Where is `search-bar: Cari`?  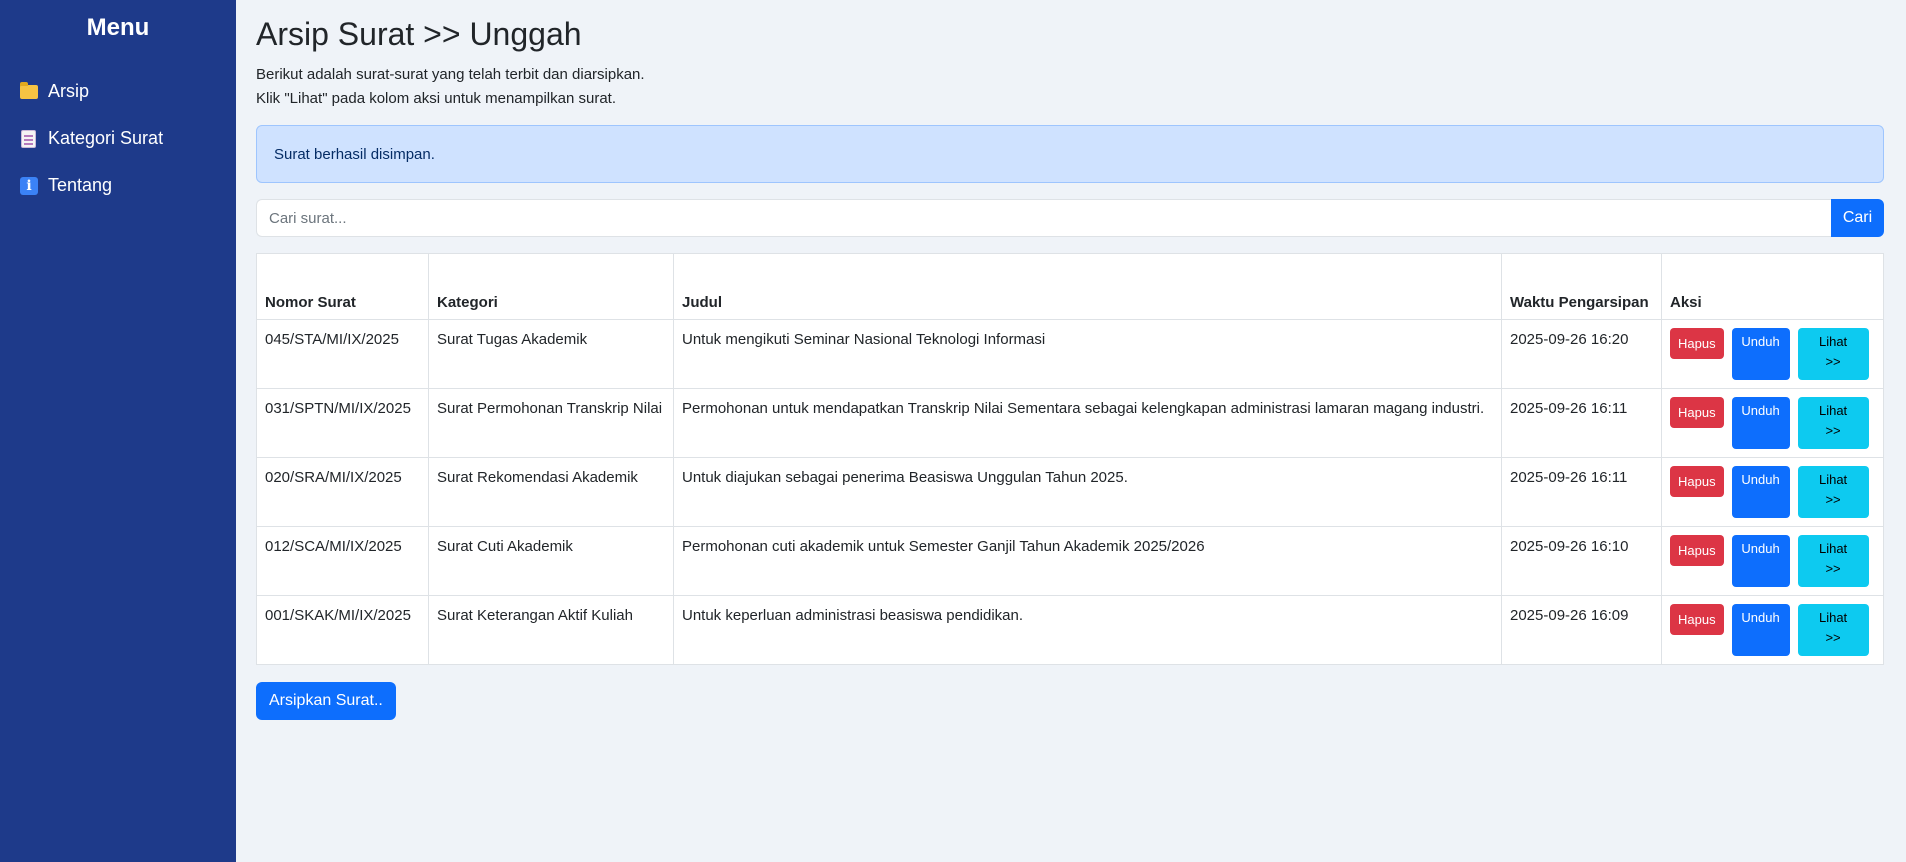 search-bar: Cari is located at coordinates (1070, 218).